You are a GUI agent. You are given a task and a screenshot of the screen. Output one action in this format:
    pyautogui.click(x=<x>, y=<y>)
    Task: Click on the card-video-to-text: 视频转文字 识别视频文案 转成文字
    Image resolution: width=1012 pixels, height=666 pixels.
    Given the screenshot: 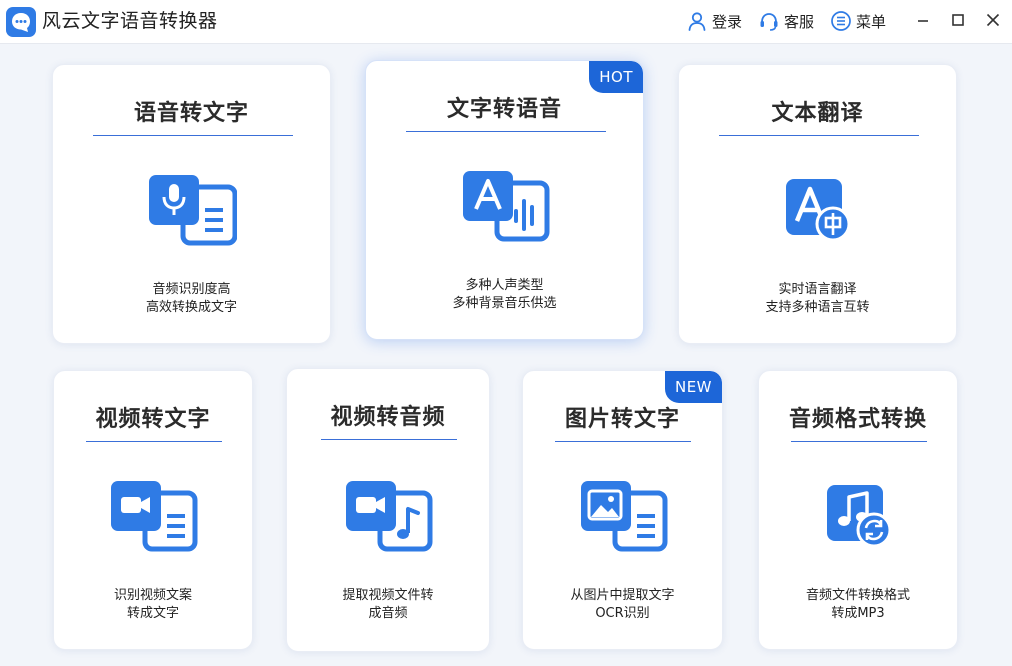 What is the action you would take?
    pyautogui.click(x=153, y=510)
    